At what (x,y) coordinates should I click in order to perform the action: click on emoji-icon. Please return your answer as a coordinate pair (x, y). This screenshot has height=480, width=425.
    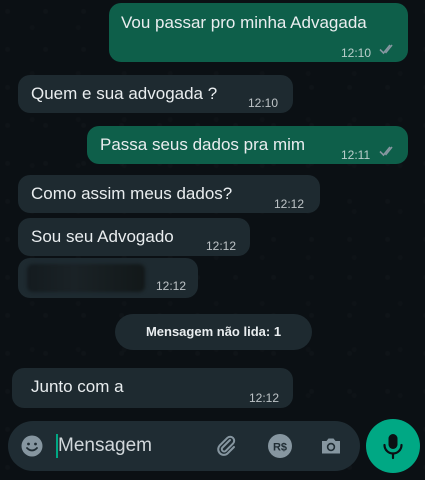
    Looking at the image, I should click on (32, 446).